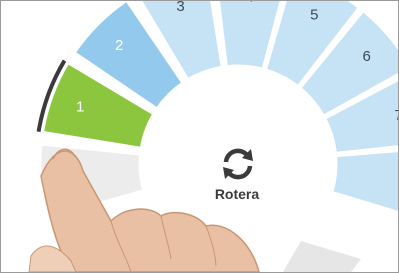  What do you see at coordinates (367, 56) in the screenshot?
I see `dial-segment-label-6: 6` at bounding box center [367, 56].